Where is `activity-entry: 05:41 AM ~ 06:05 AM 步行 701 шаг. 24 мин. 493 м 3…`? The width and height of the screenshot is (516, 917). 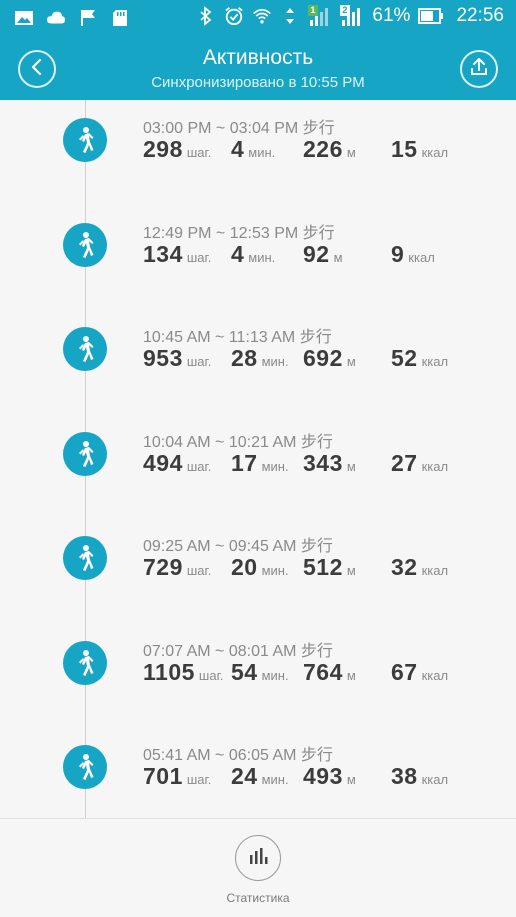
activity-entry: 05:41 AM ~ 06:05 AM 步行 701 шаг. 24 мин. 493 м 3… is located at coordinates (258, 777).